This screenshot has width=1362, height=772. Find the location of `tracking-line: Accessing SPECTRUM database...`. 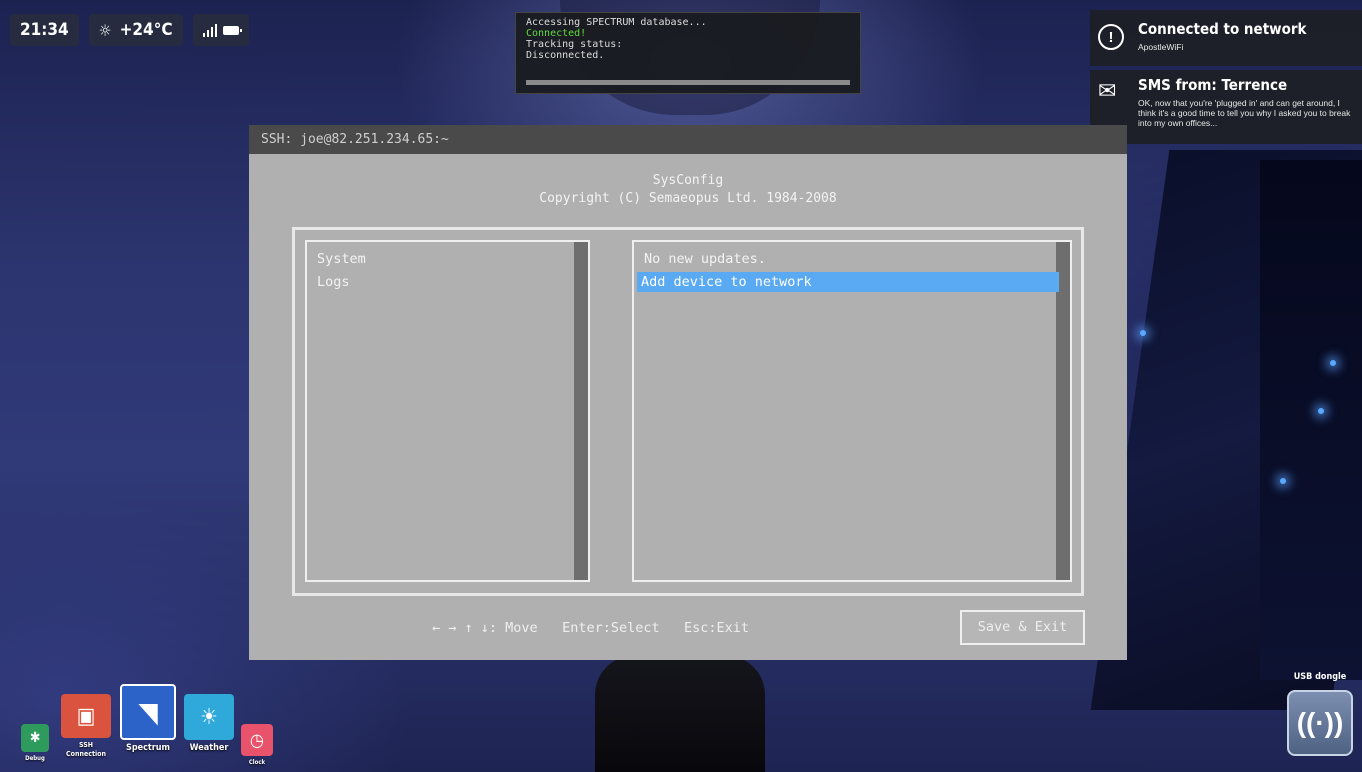

tracking-line: Accessing SPECTRUM database... is located at coordinates (616, 22).